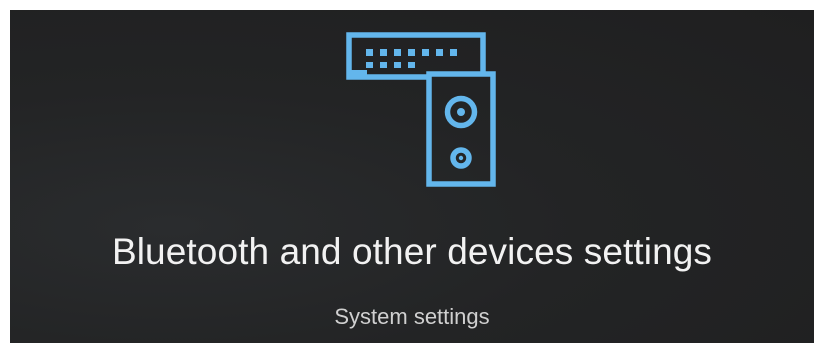 The height and width of the screenshot is (356, 814). What do you see at coordinates (412, 316) in the screenshot?
I see `result-subtitle: System settings` at bounding box center [412, 316].